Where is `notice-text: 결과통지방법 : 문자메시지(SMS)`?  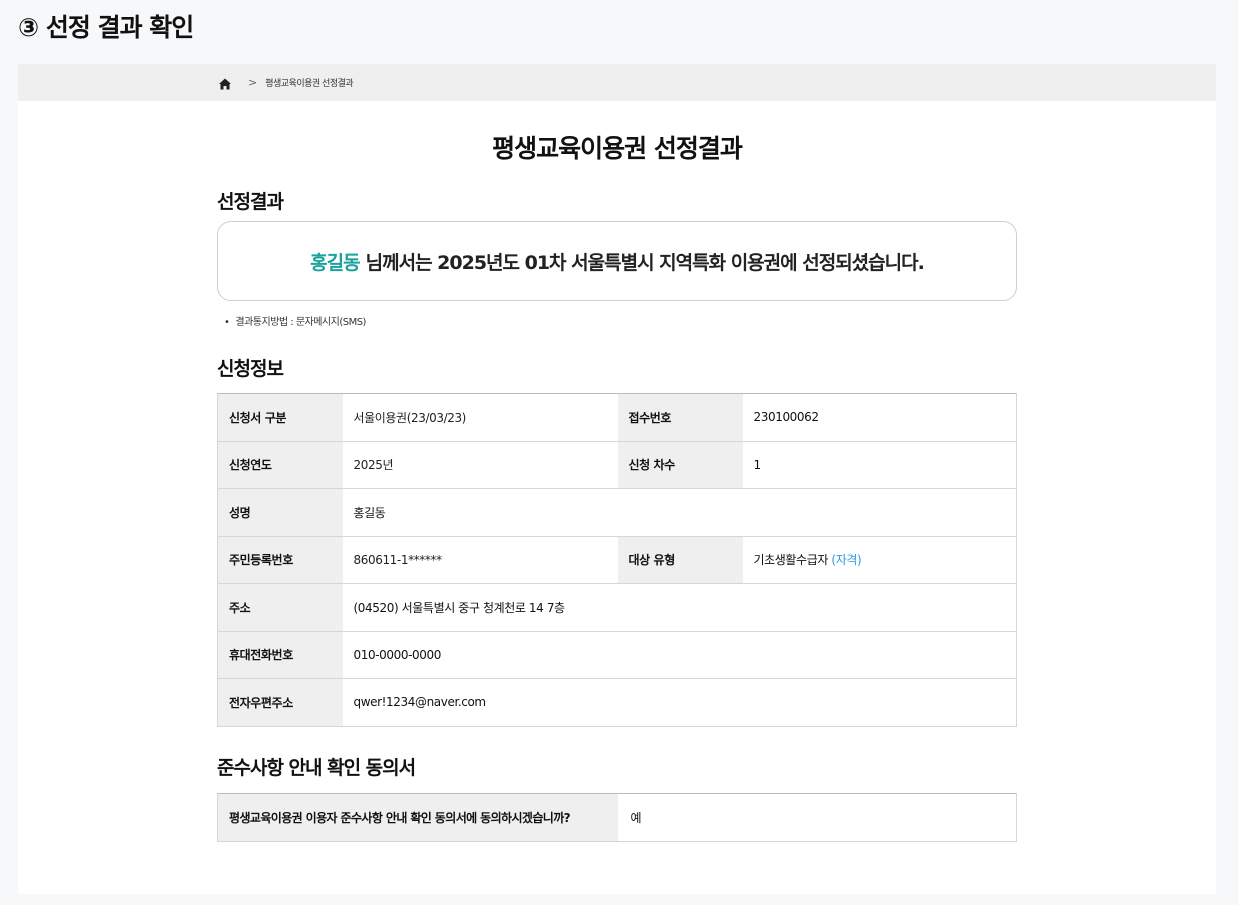 notice-text: 결과통지방법 : 문자메시지(SMS) is located at coordinates (617, 320).